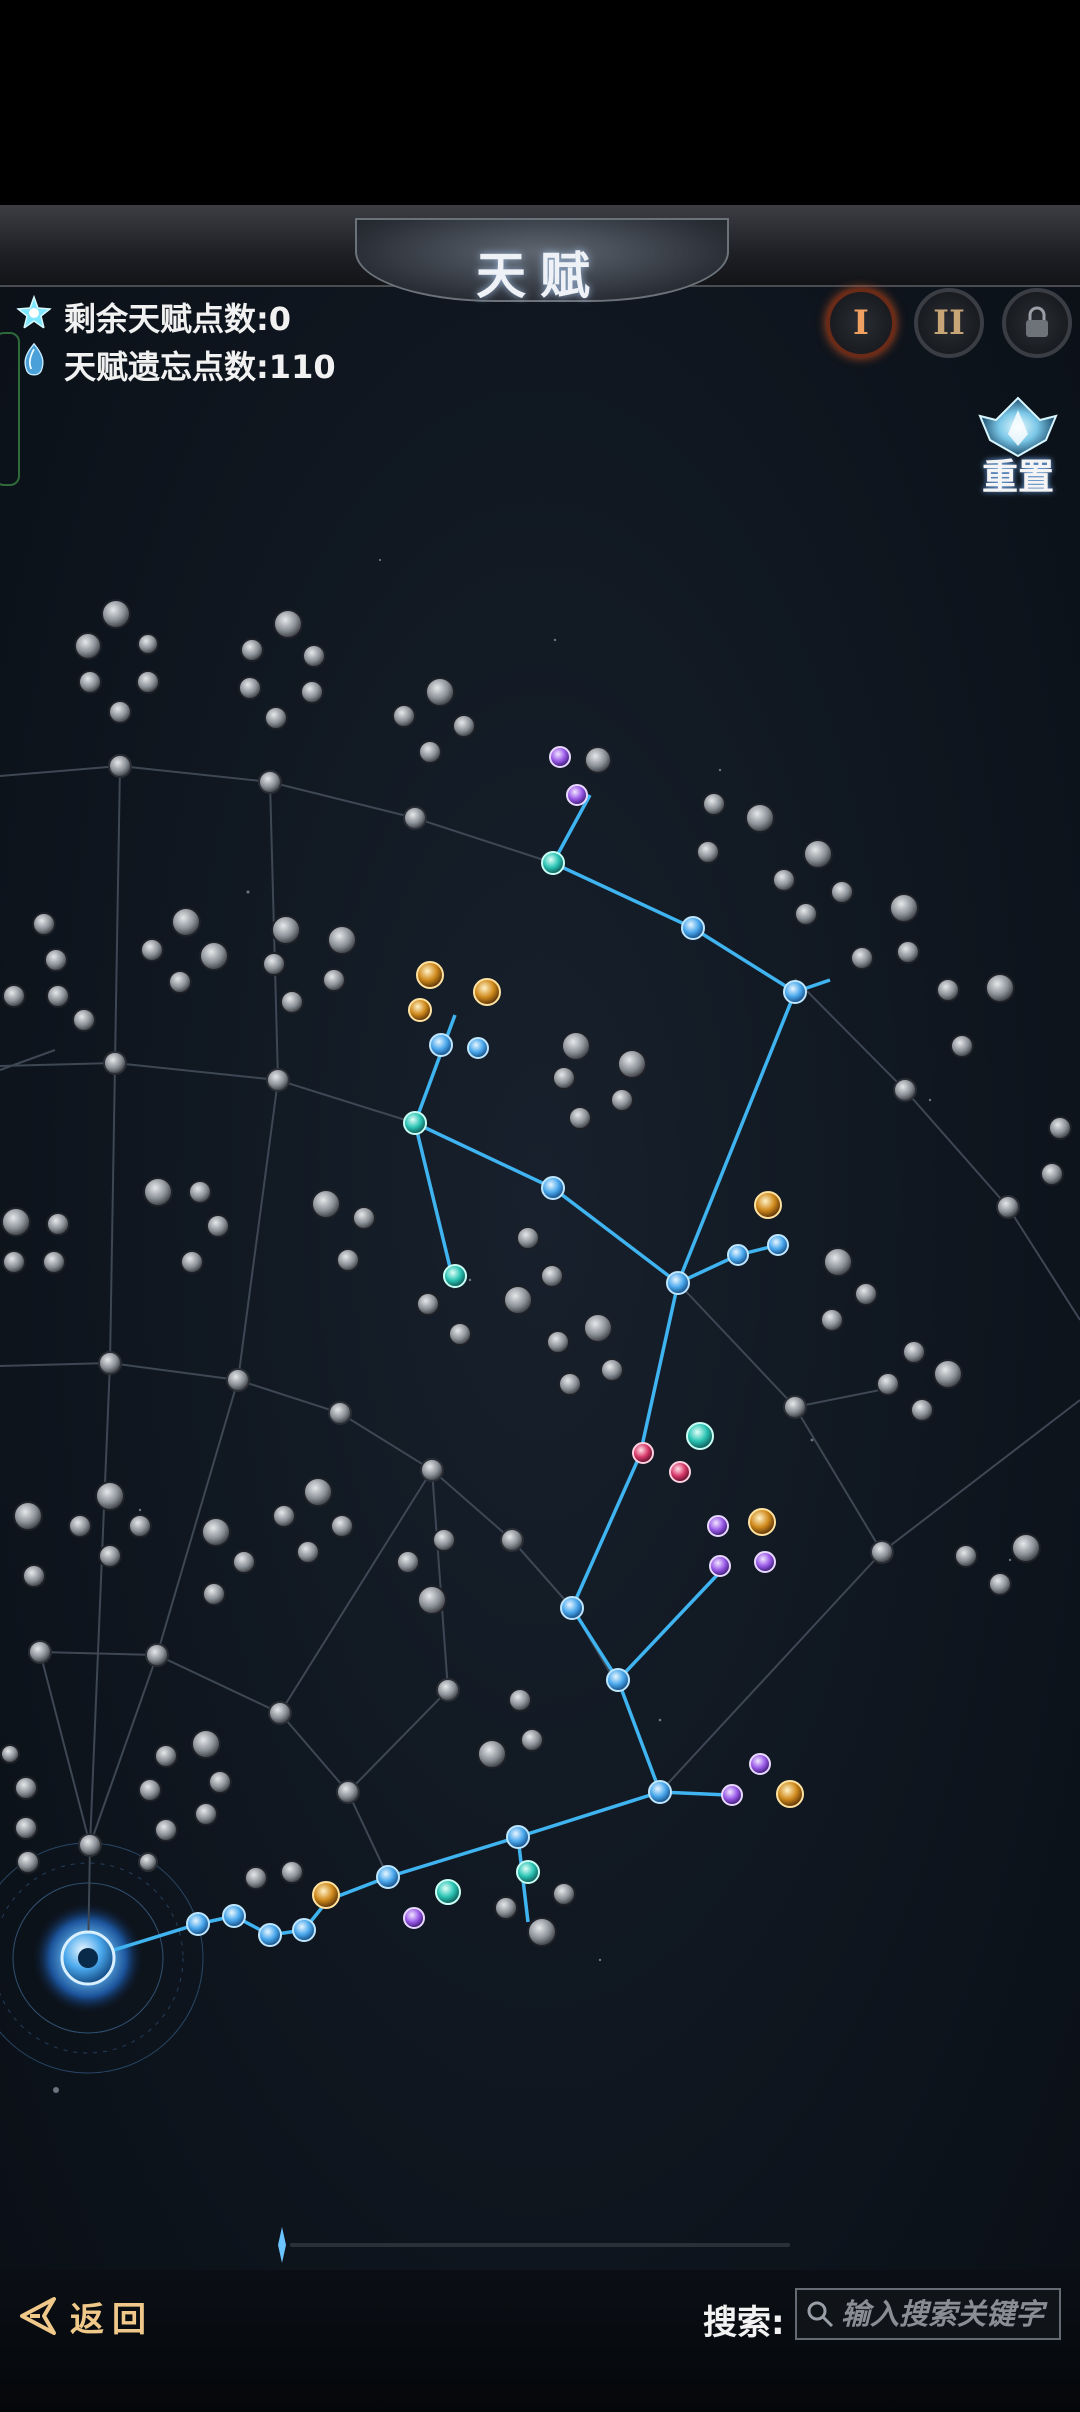 This screenshot has width=1080, height=2412. Describe the element at coordinates (534, 2245) in the screenshot. I see `horizontal-scrollbar` at that location.